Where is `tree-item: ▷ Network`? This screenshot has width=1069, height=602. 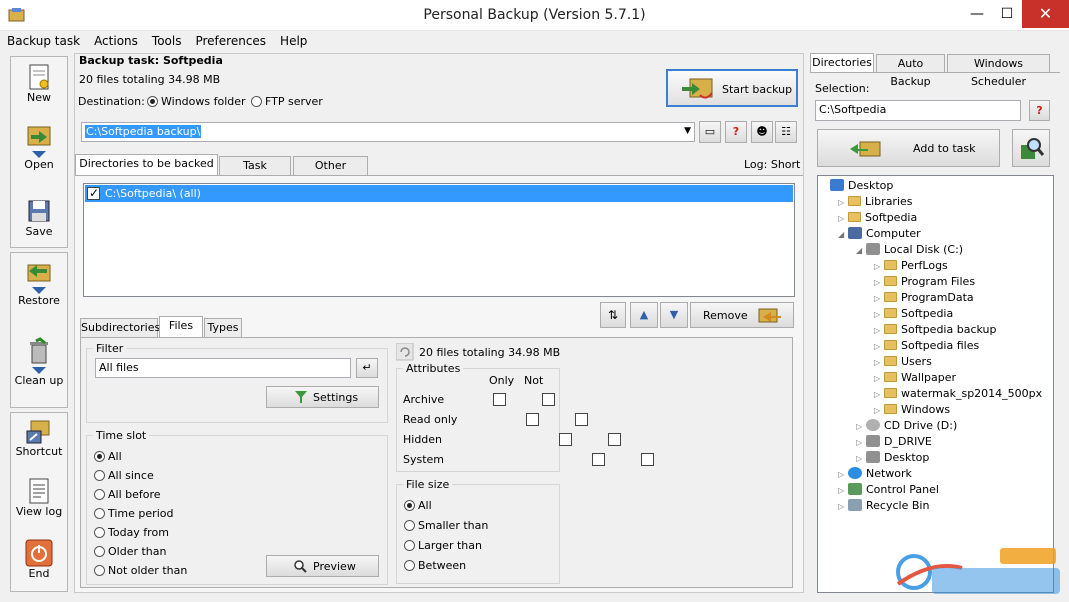
tree-item: ▷ Network is located at coordinates (875, 474).